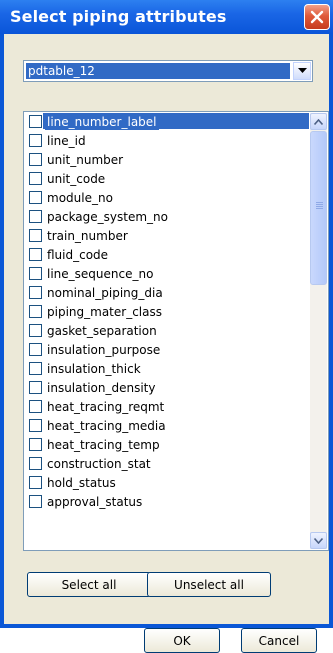 The image size is (333, 653). Describe the element at coordinates (167, 254) in the screenshot. I see `list-item: fluid_code` at that location.